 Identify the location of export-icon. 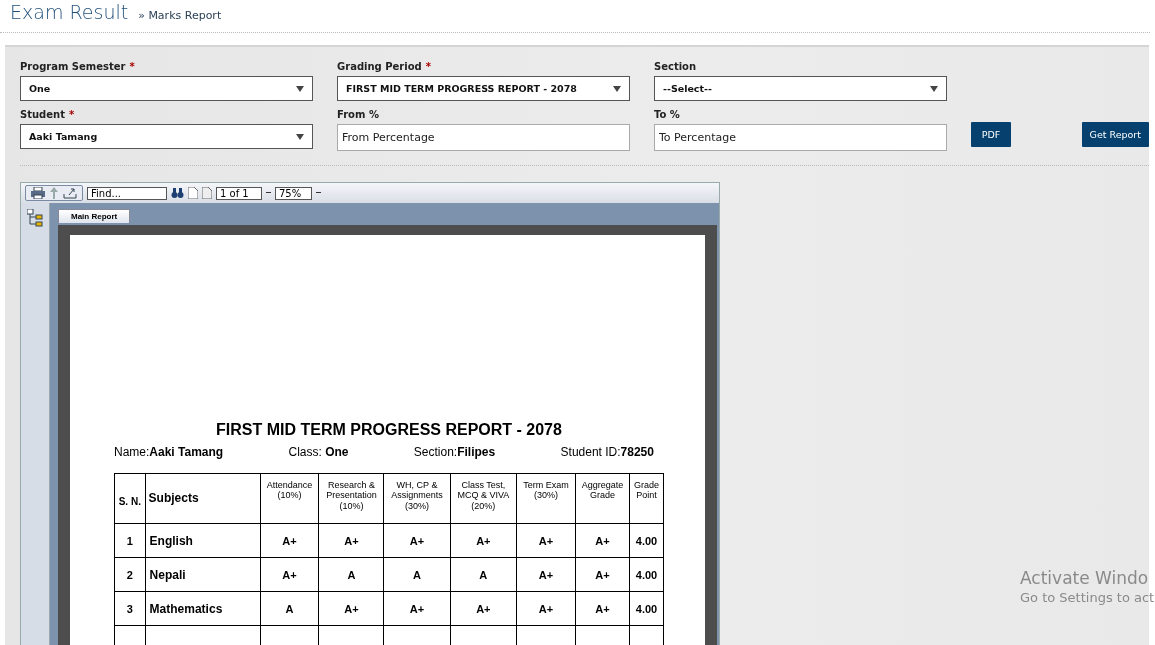
(70, 193).